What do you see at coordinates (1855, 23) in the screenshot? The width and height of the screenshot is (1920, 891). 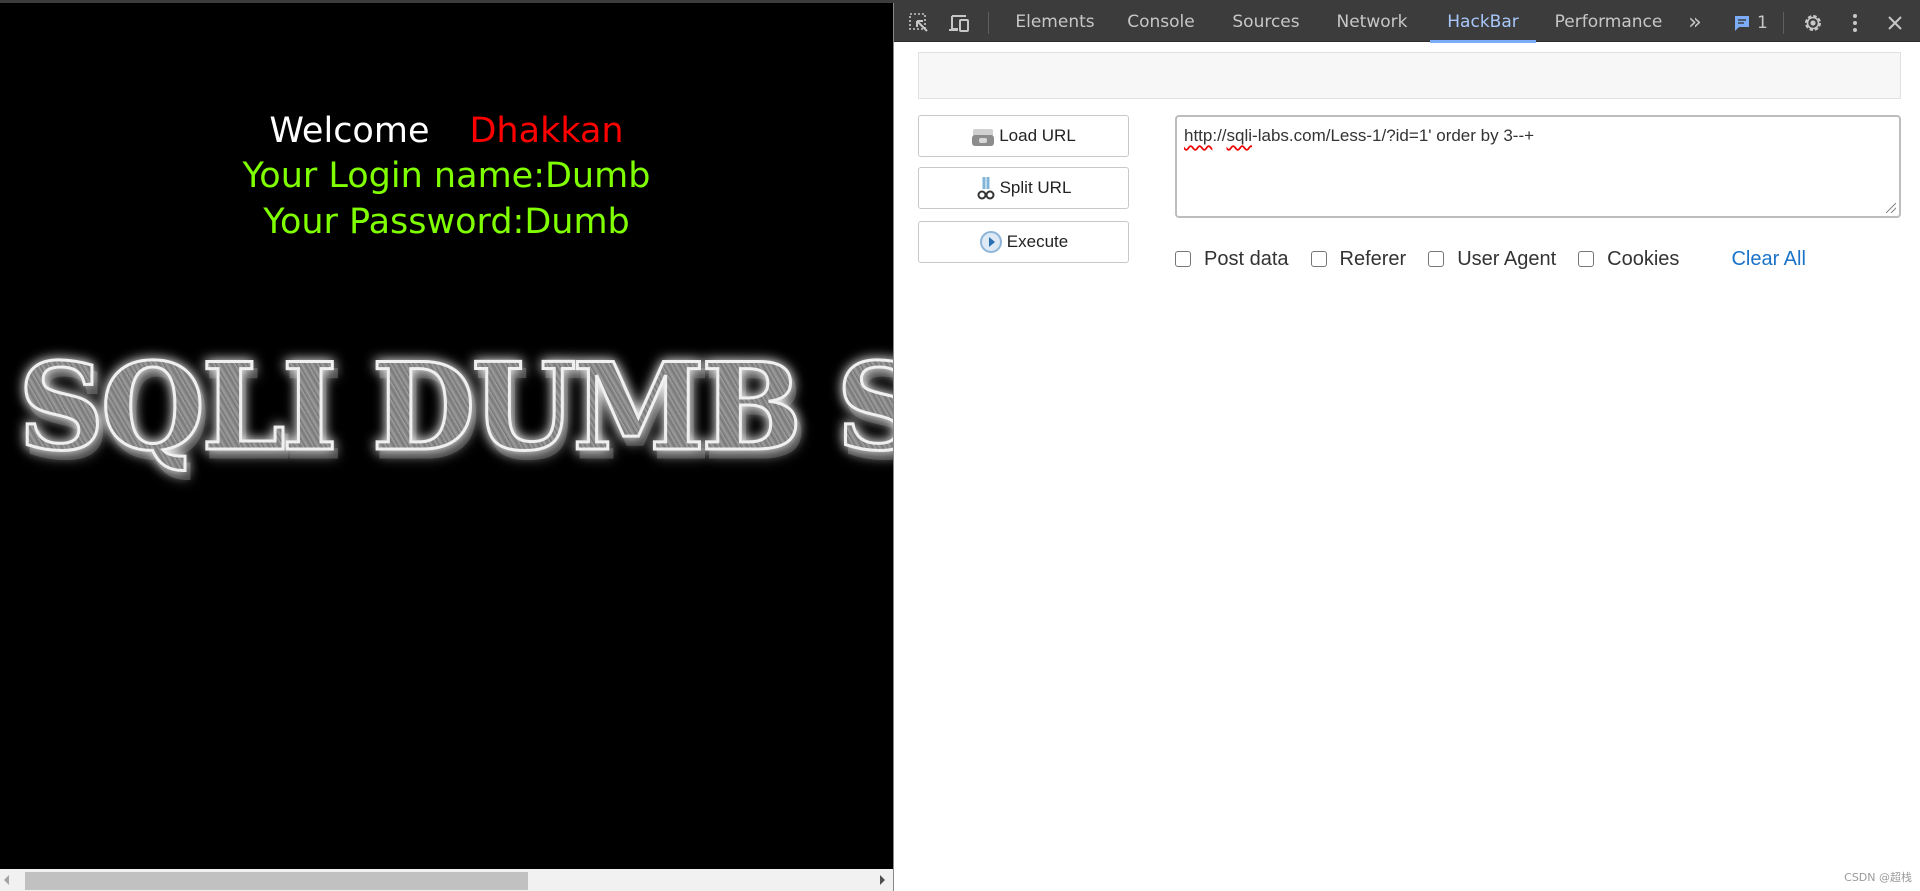 I see `more-options-icon` at bounding box center [1855, 23].